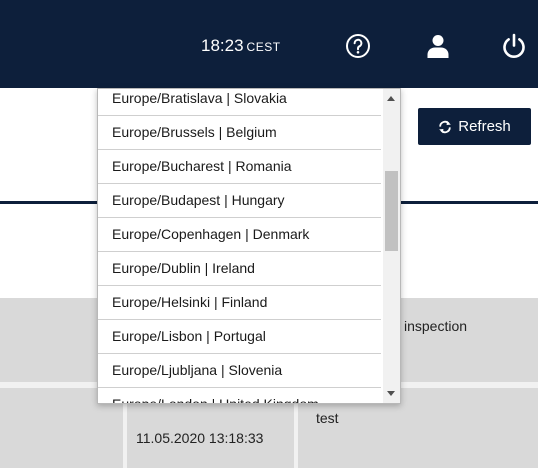  What do you see at coordinates (239, 337) in the screenshot?
I see `timezone-option: Europe/Lisbon | Portugal` at bounding box center [239, 337].